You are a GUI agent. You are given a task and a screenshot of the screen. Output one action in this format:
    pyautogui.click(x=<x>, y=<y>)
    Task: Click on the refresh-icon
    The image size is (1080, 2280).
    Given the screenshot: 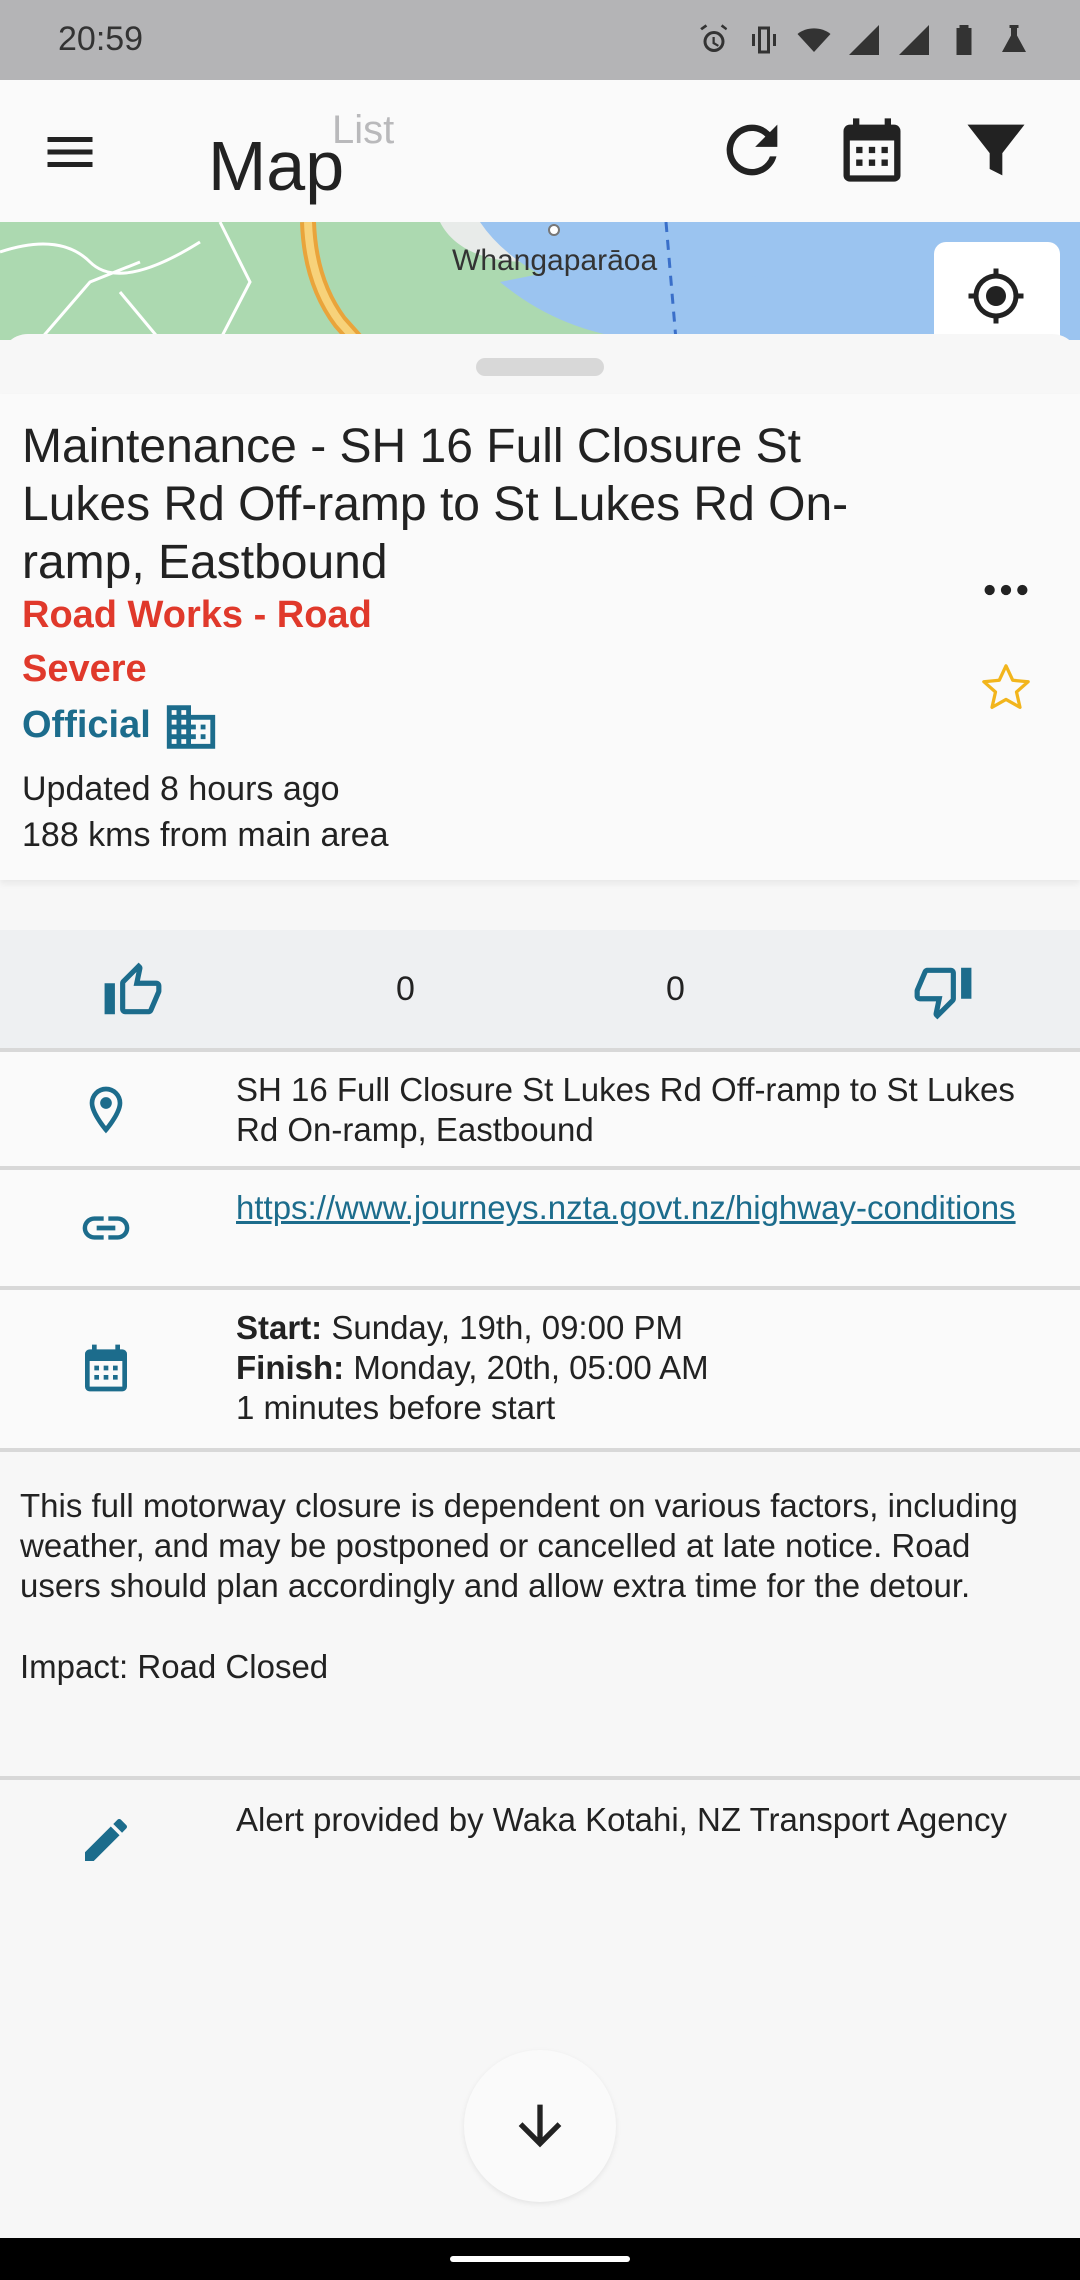 What is the action you would take?
    pyautogui.click(x=752, y=150)
    